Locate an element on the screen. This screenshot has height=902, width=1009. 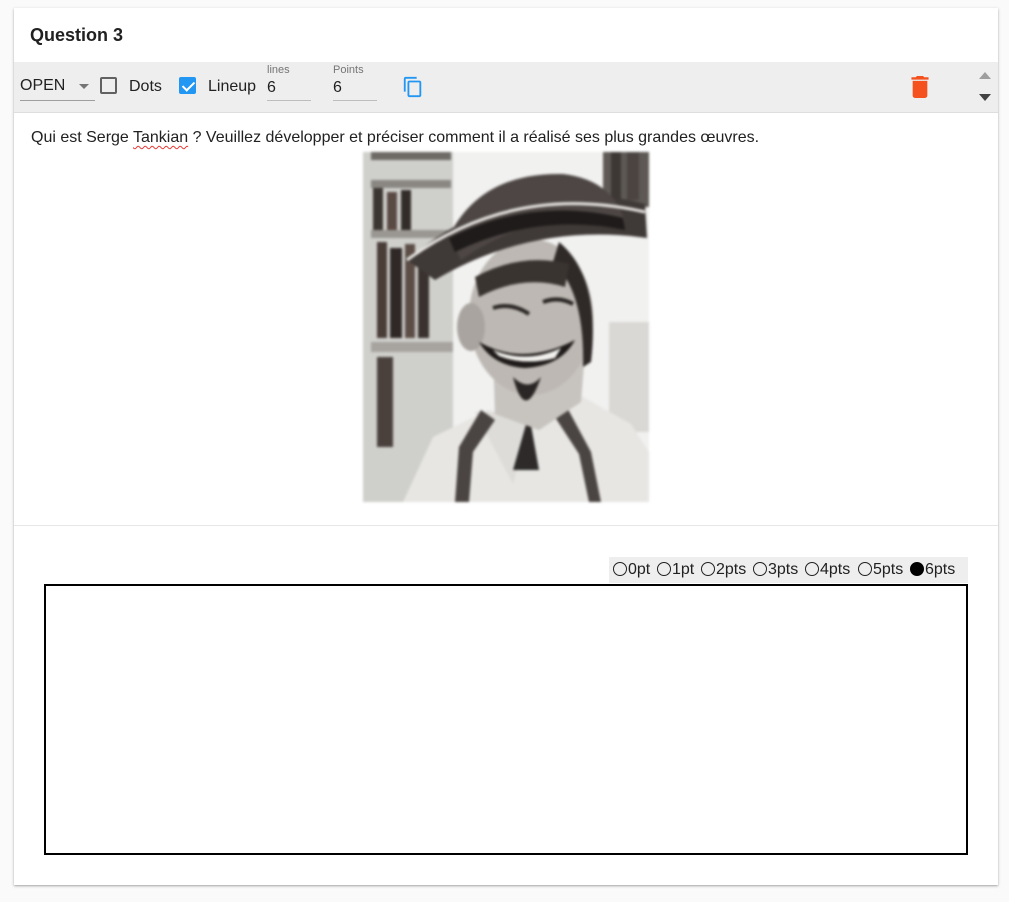
points-option-6: 6pts is located at coordinates (932, 570).